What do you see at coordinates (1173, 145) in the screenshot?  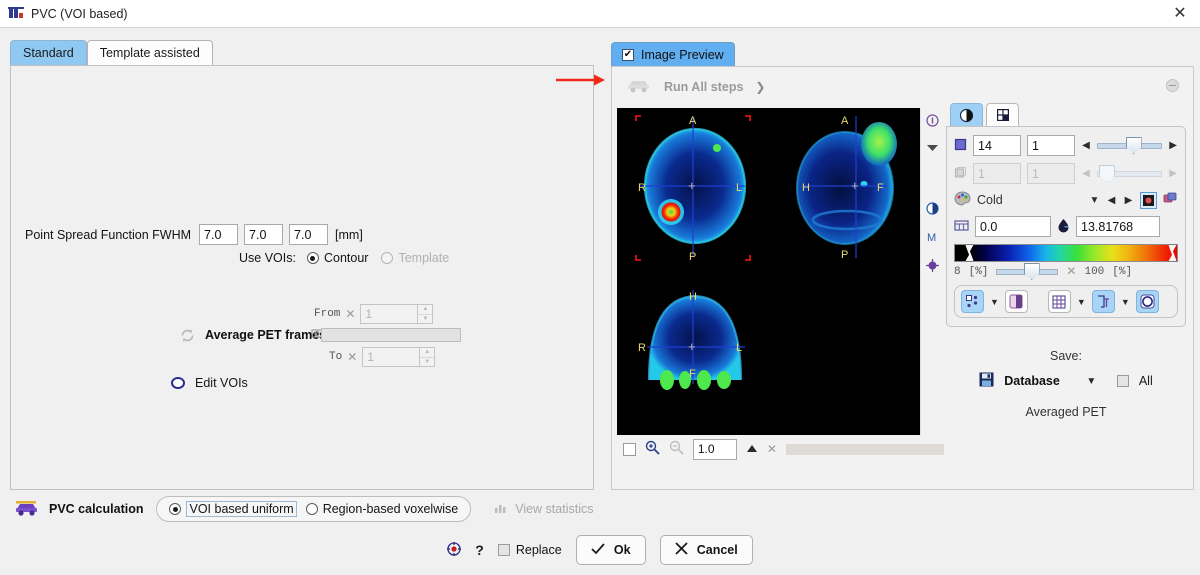 I see `slice-next-icon: ▶` at bounding box center [1173, 145].